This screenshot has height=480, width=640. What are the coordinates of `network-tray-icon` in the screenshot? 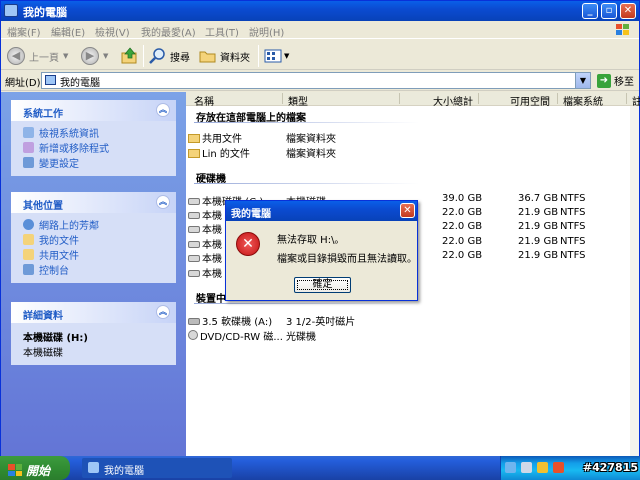 It's located at (510, 467).